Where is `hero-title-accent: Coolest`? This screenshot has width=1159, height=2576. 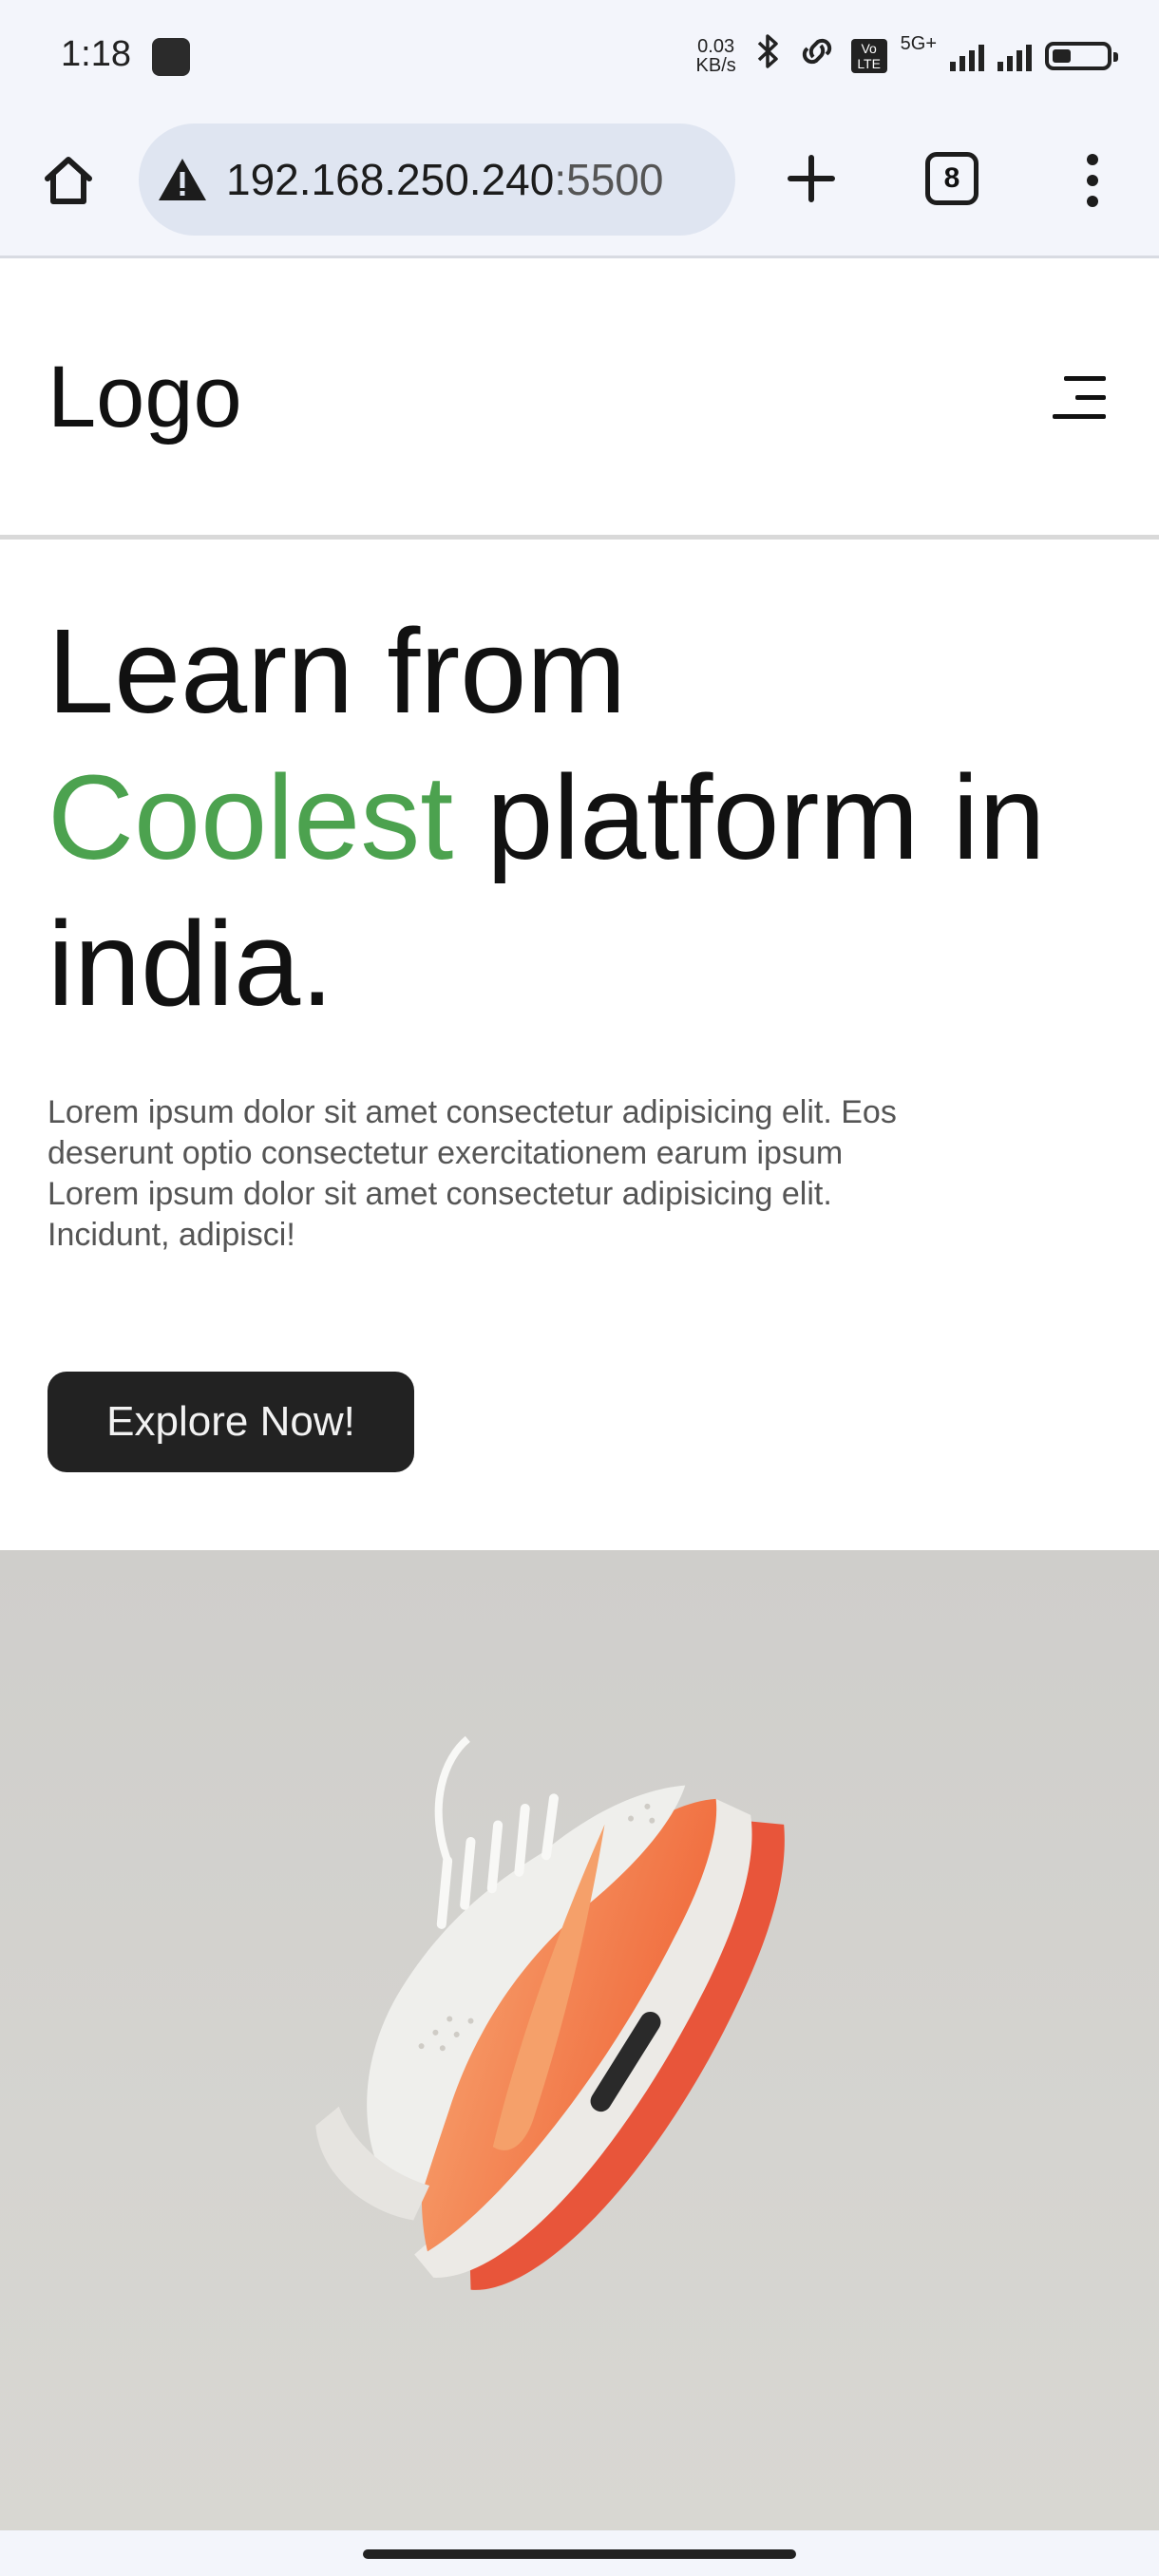 hero-title-accent: Coolest is located at coordinates (251, 817).